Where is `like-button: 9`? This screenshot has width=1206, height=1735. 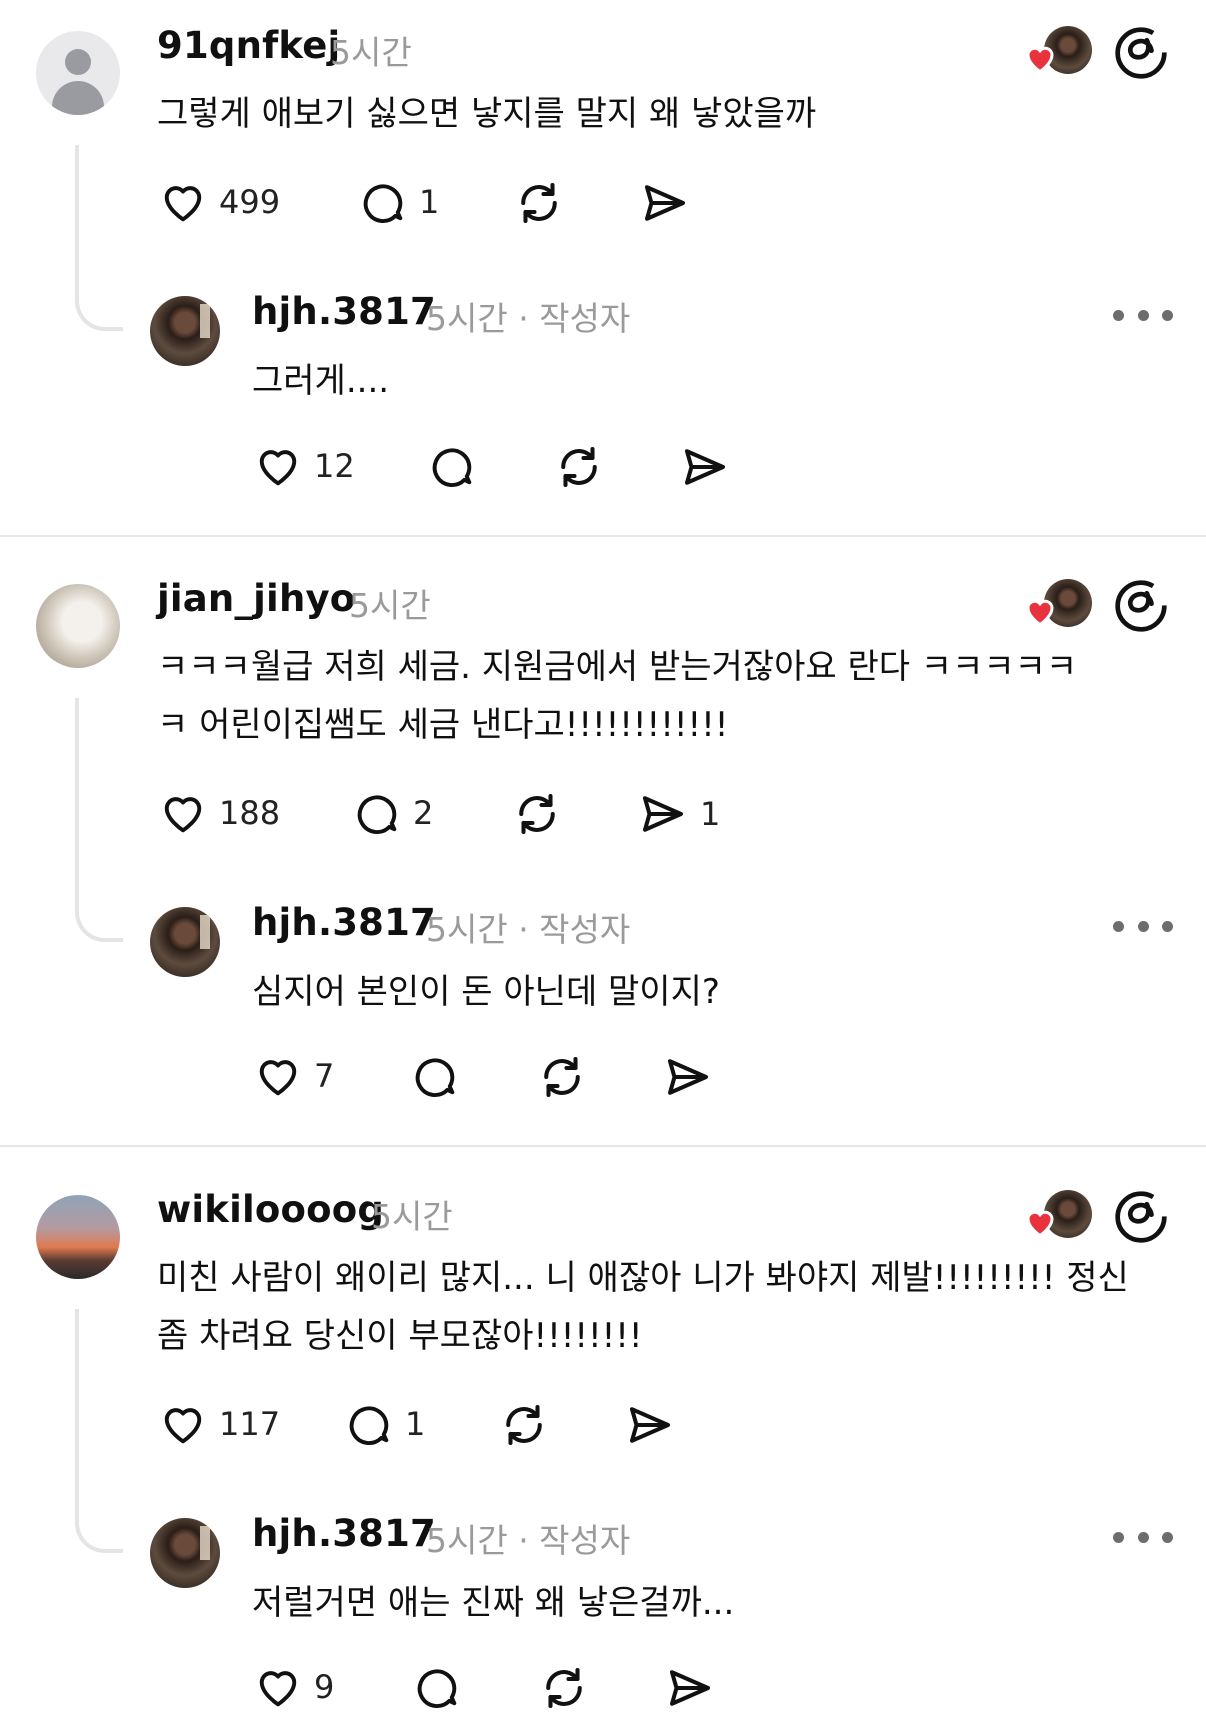
like-button: 9 is located at coordinates (293, 1687).